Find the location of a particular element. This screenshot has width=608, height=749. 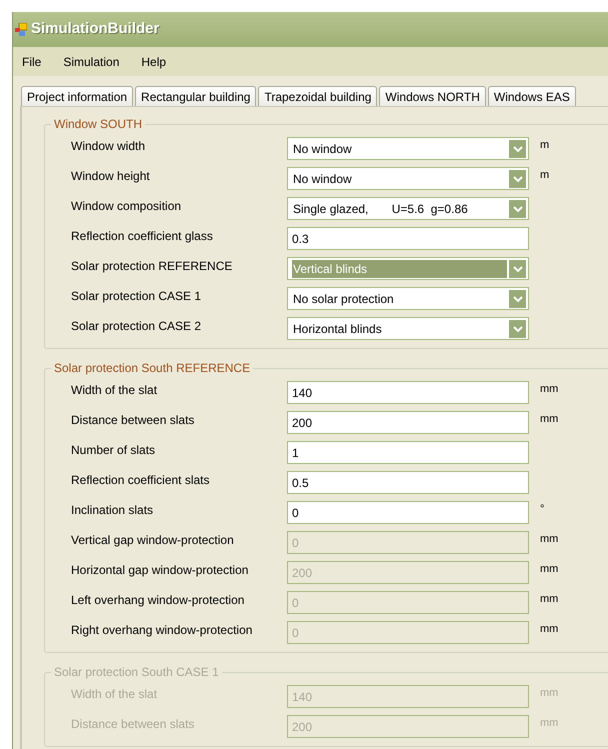

tab: Windows NORTH is located at coordinates (432, 96).